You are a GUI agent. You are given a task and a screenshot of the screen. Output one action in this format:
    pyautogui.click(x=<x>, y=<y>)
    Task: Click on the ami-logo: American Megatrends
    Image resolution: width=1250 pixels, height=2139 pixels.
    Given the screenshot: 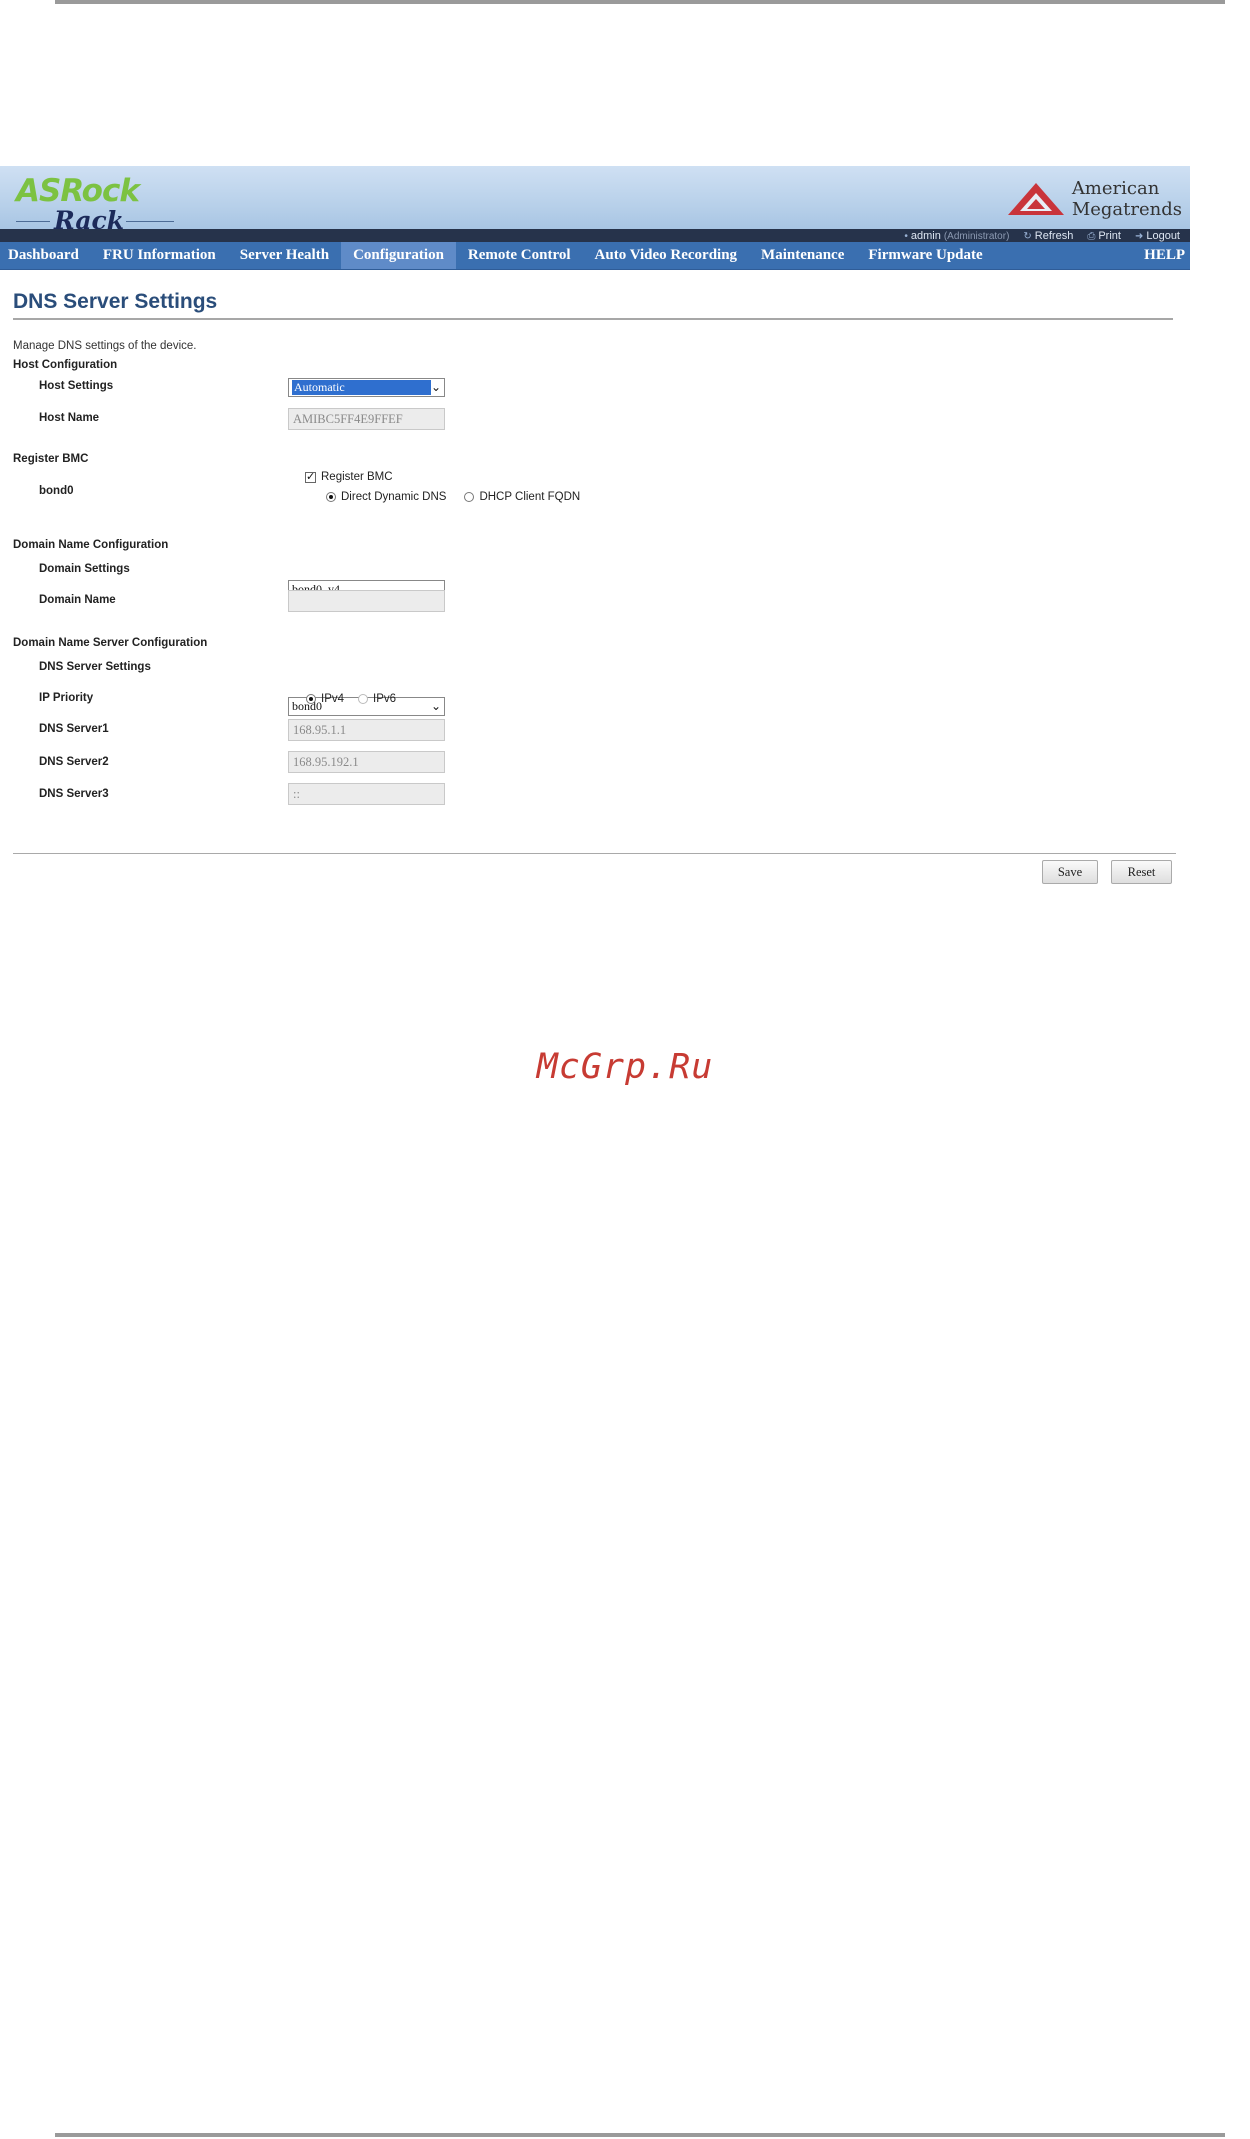 What is the action you would take?
    pyautogui.click(x=1094, y=199)
    